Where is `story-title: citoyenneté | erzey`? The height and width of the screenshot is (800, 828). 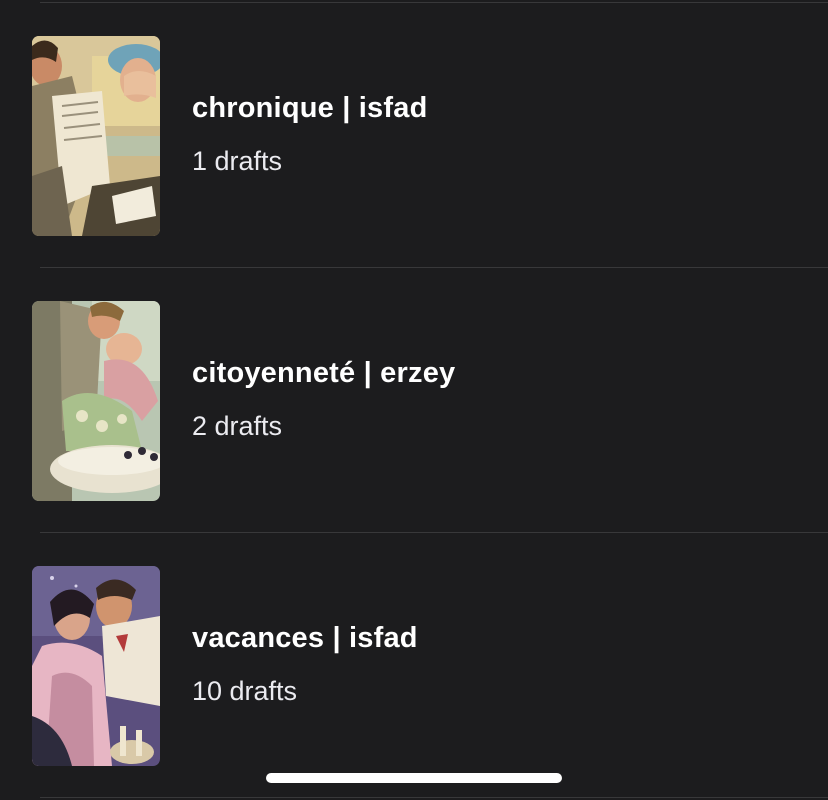
story-title: citoyenneté | erzey is located at coordinates (324, 373).